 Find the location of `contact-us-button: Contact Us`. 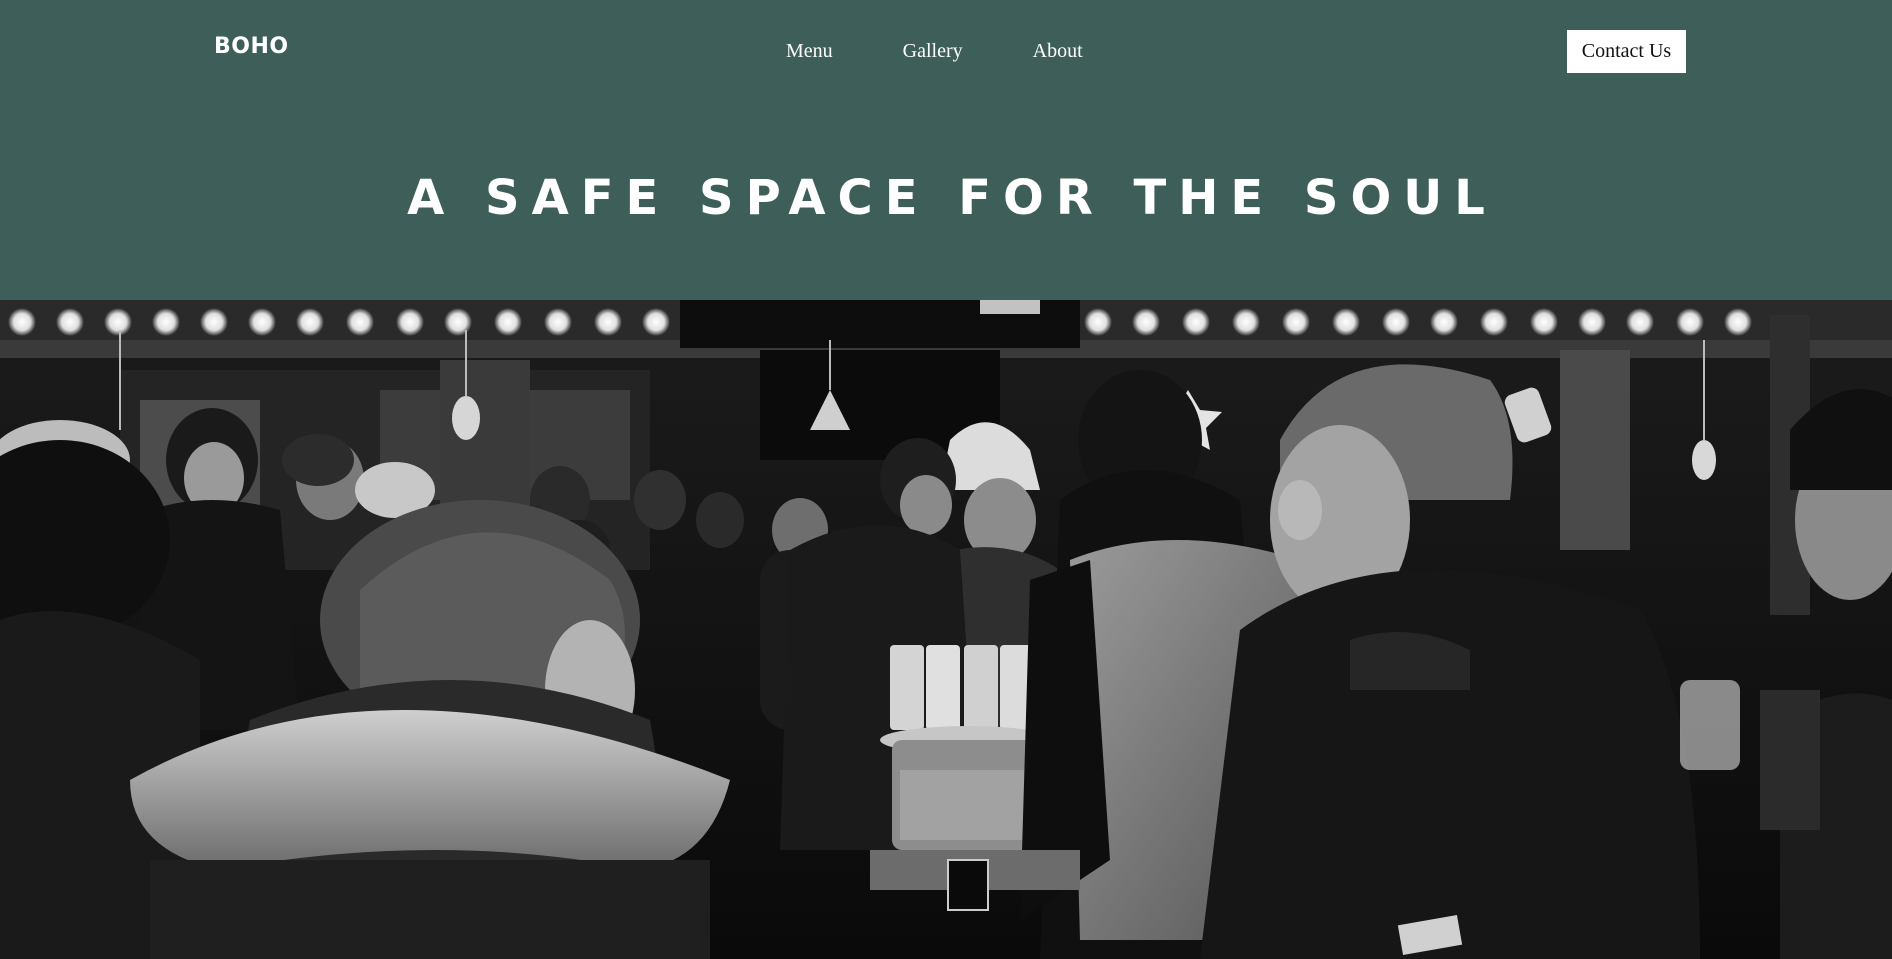

contact-us-button: Contact Us is located at coordinates (1626, 51).